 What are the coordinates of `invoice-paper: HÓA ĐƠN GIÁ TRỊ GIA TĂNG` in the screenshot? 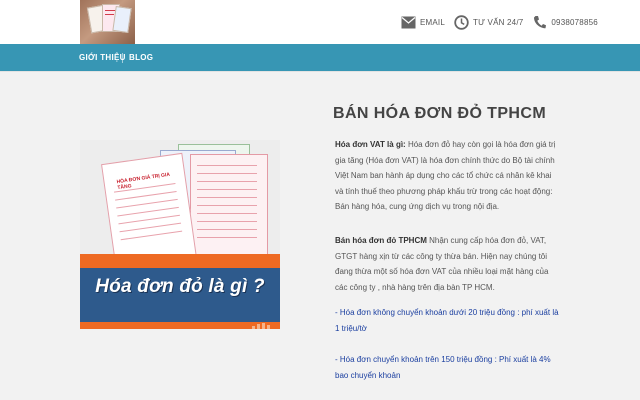 It's located at (149, 211).